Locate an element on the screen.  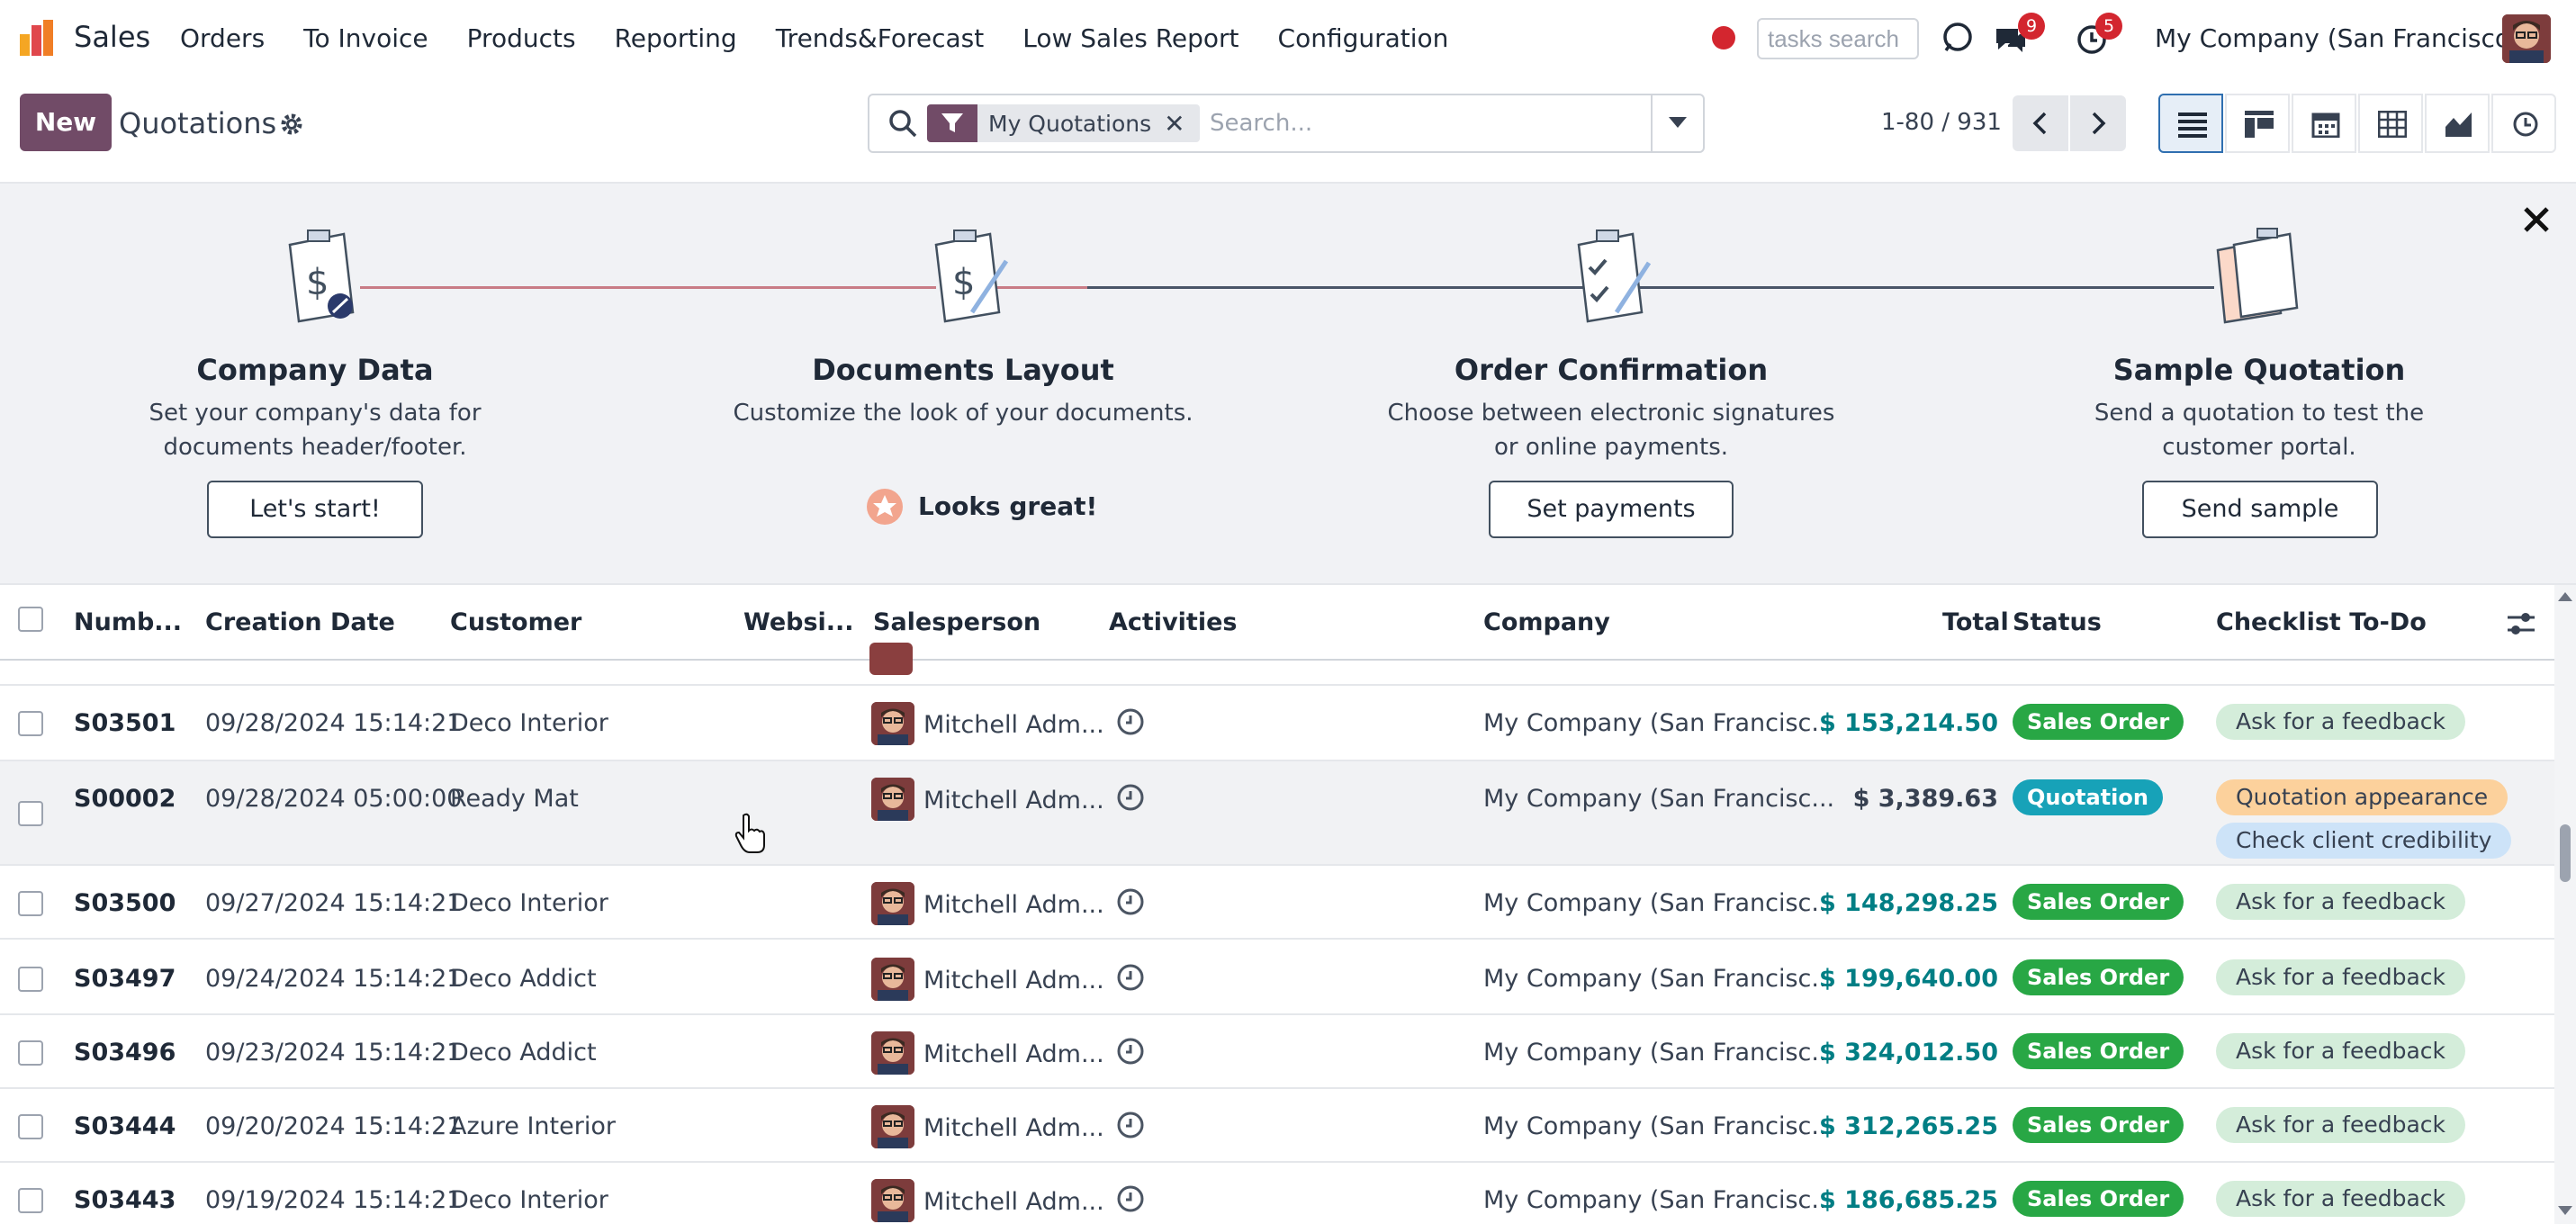
tasks-search-input: tasks search is located at coordinates (1838, 38).